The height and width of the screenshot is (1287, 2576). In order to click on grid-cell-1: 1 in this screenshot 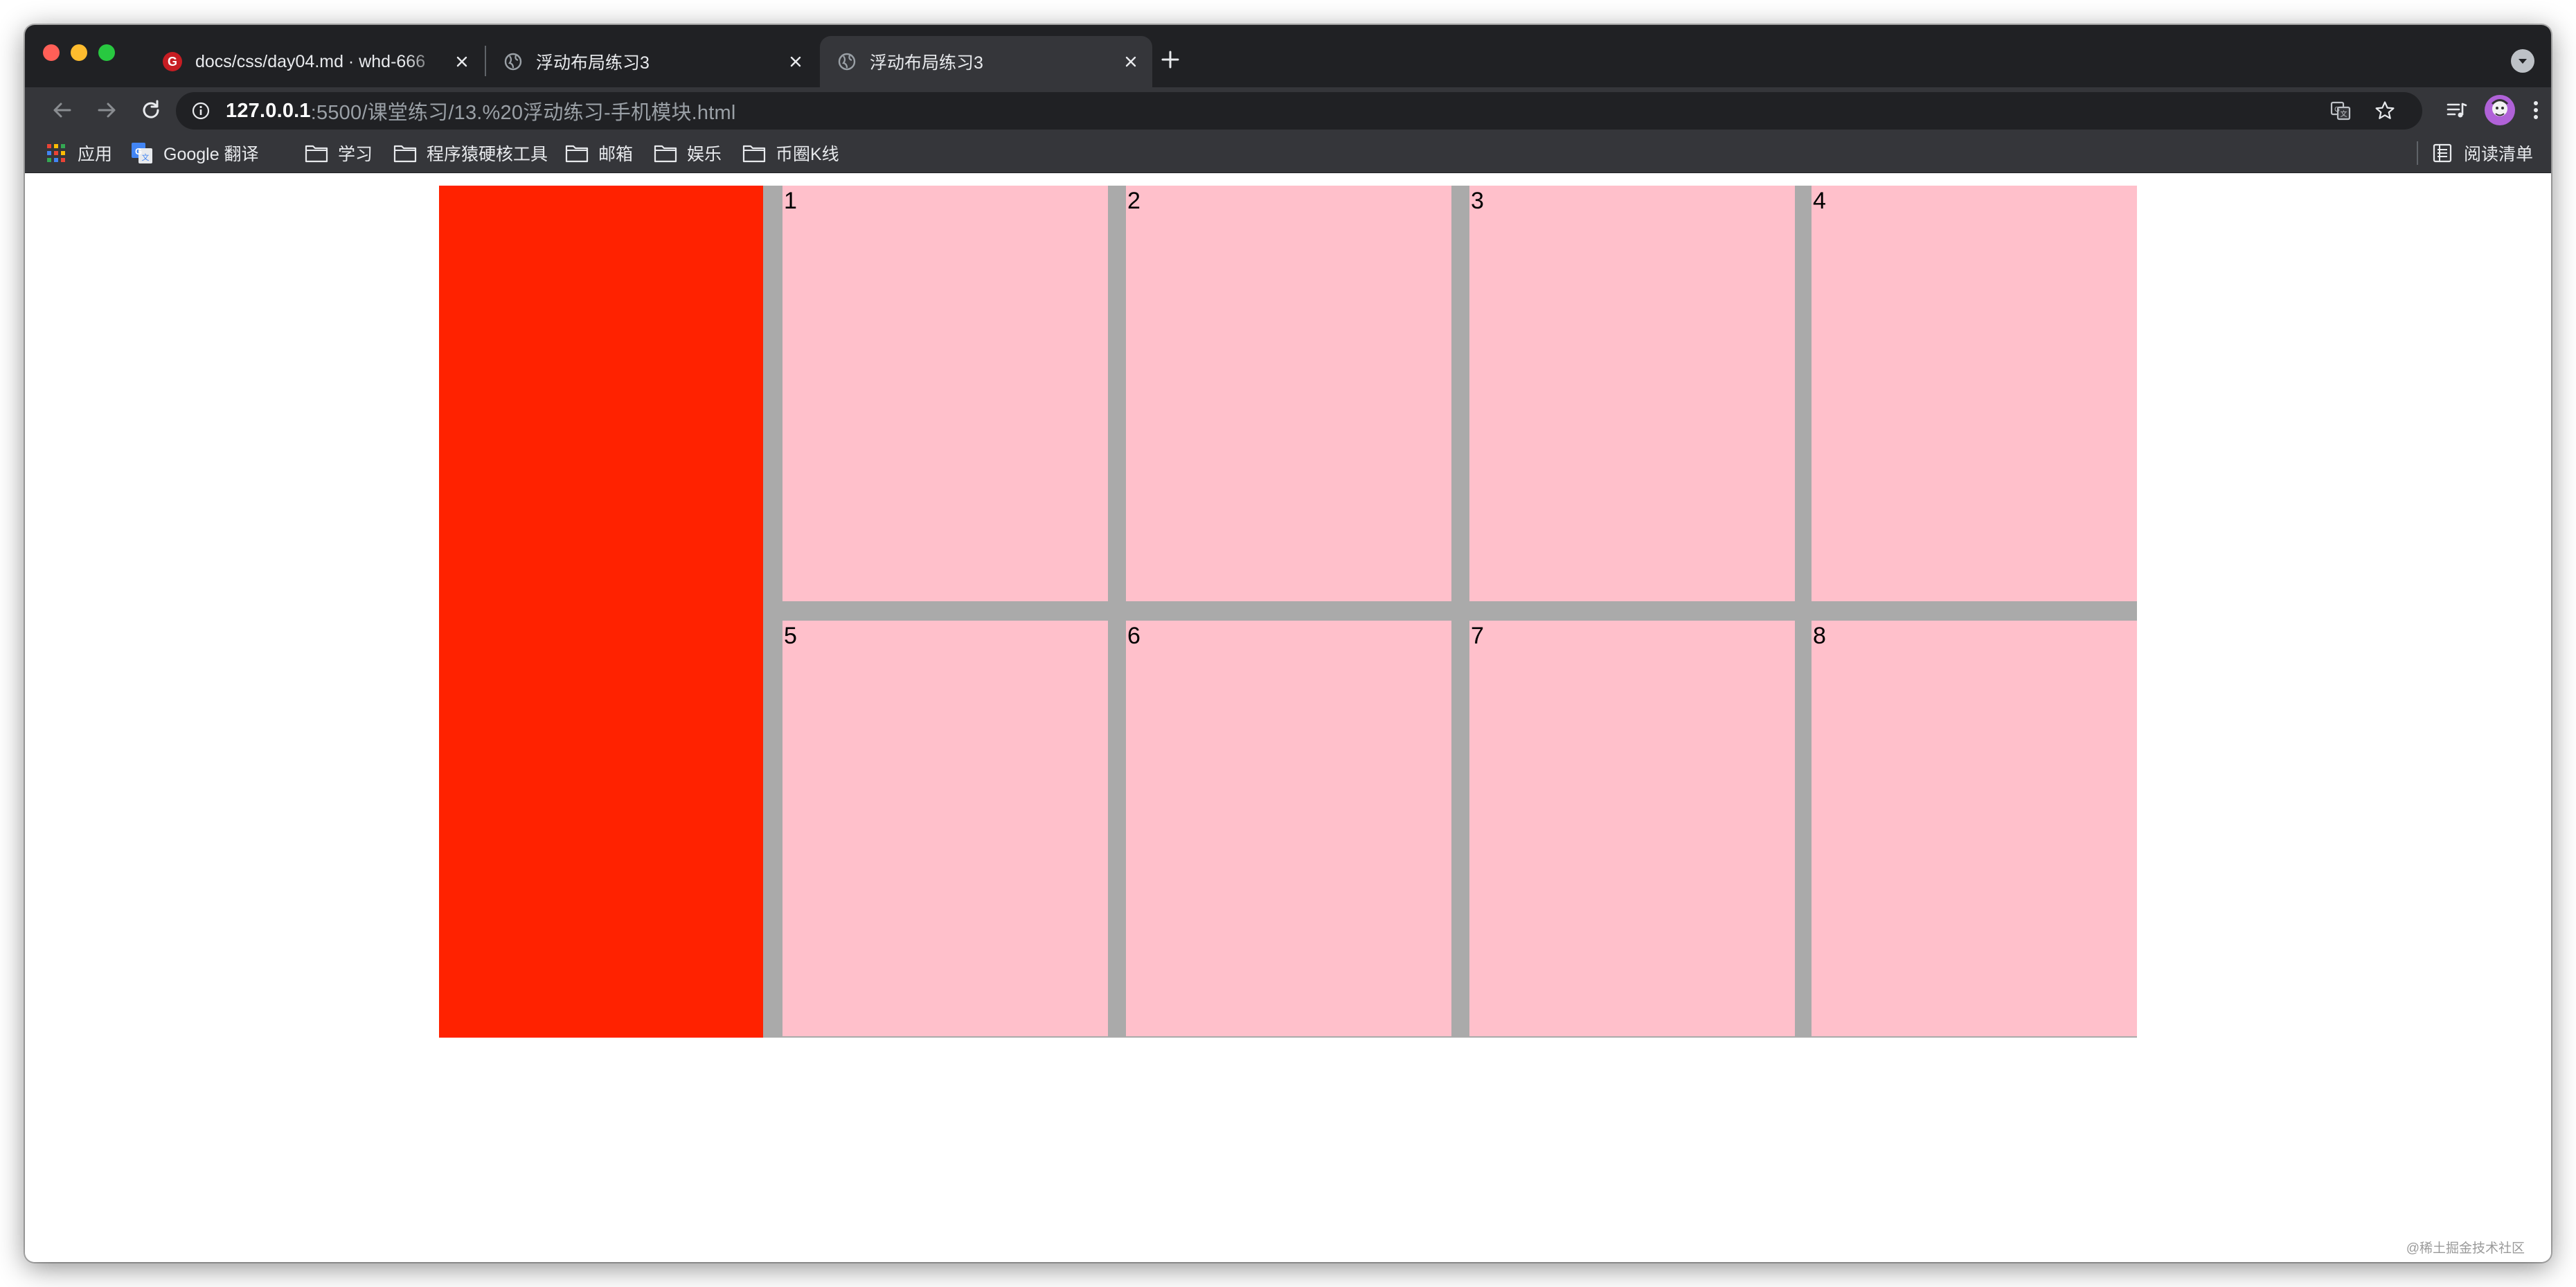, I will do `click(945, 393)`.